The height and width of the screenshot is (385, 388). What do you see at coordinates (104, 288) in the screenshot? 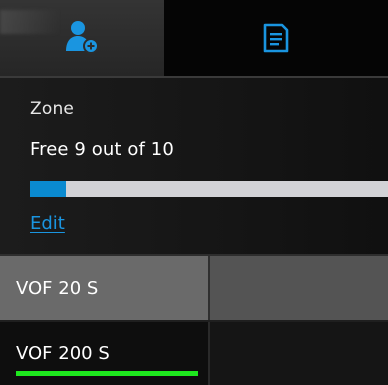
I see `list-item-label: VOF 20 S` at bounding box center [104, 288].